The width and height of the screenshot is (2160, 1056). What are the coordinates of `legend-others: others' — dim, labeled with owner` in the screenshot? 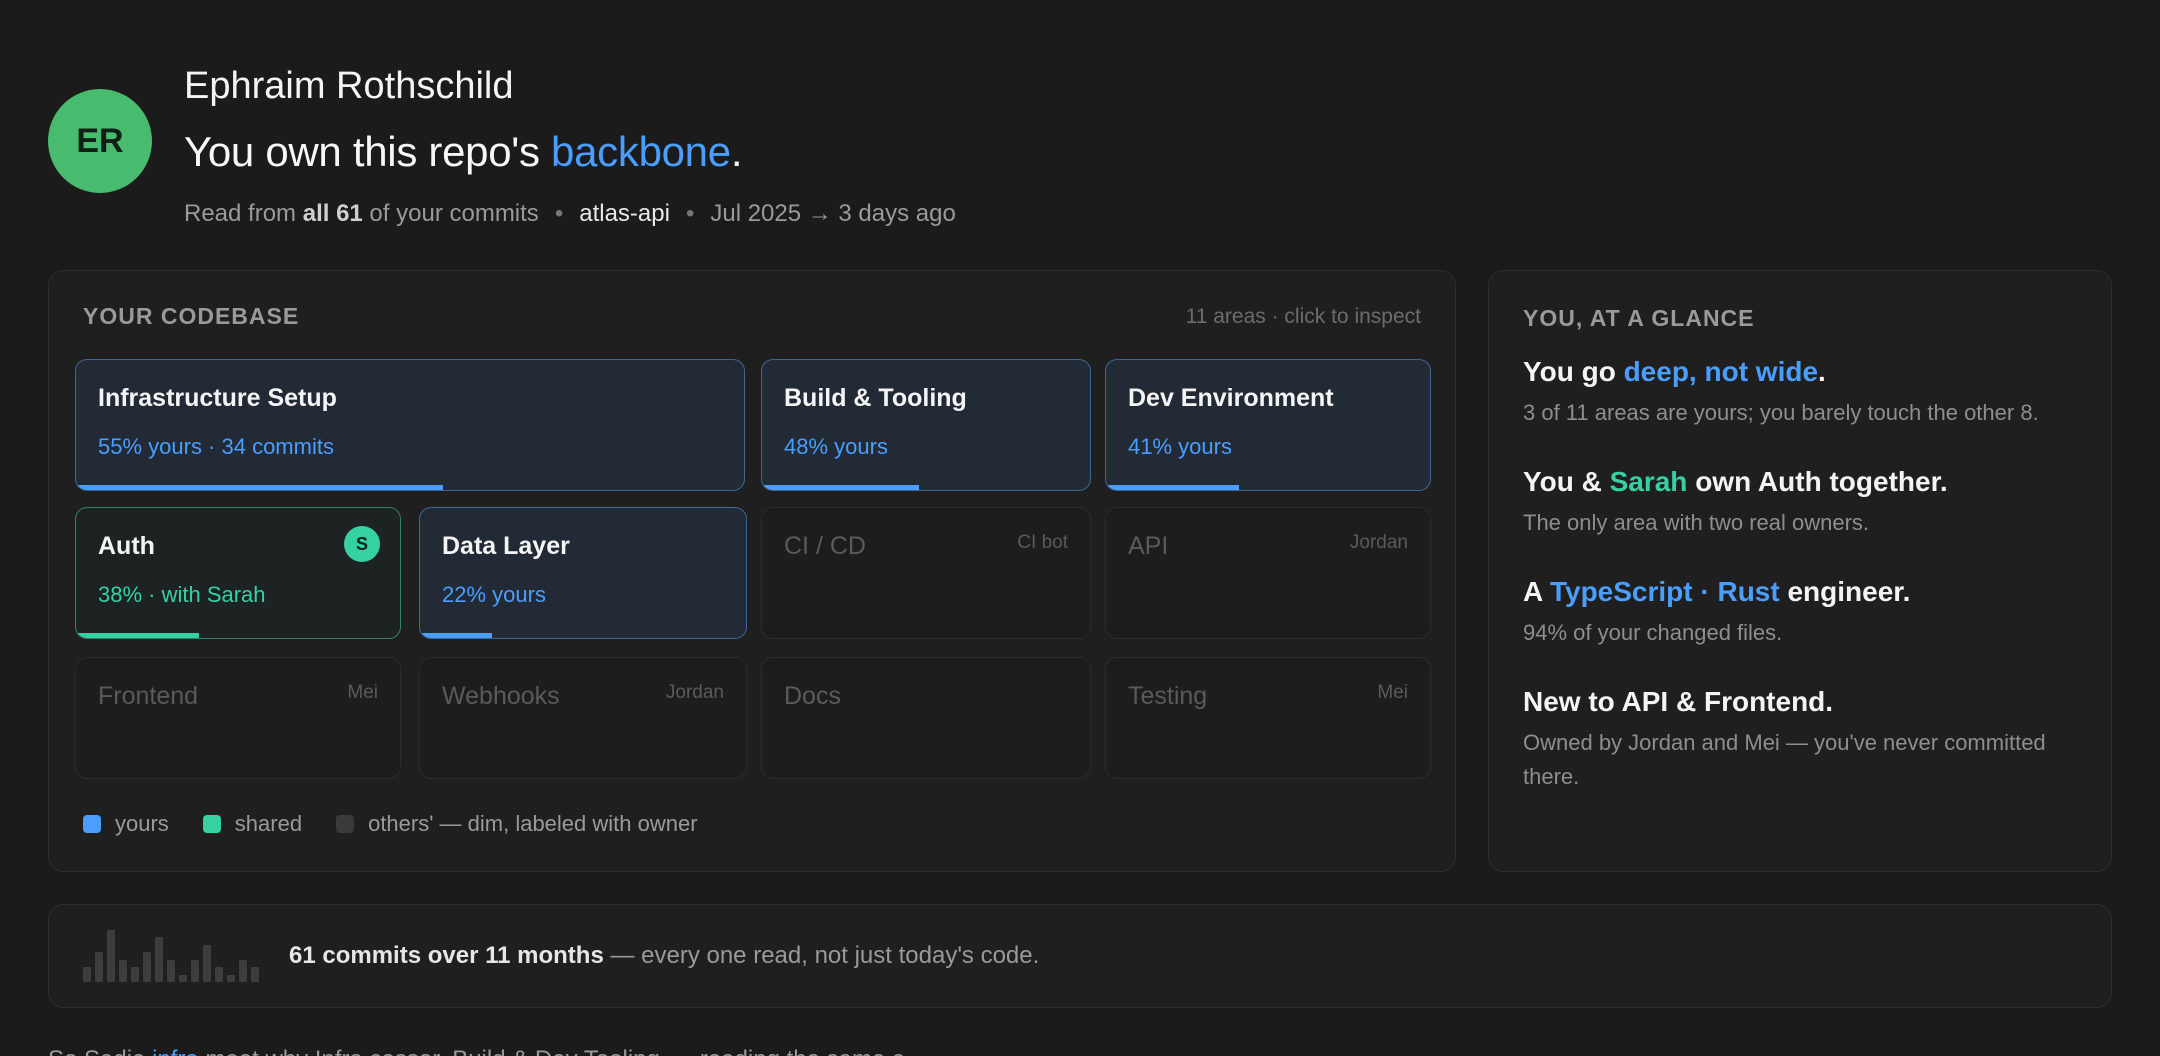 It's located at (517, 824).